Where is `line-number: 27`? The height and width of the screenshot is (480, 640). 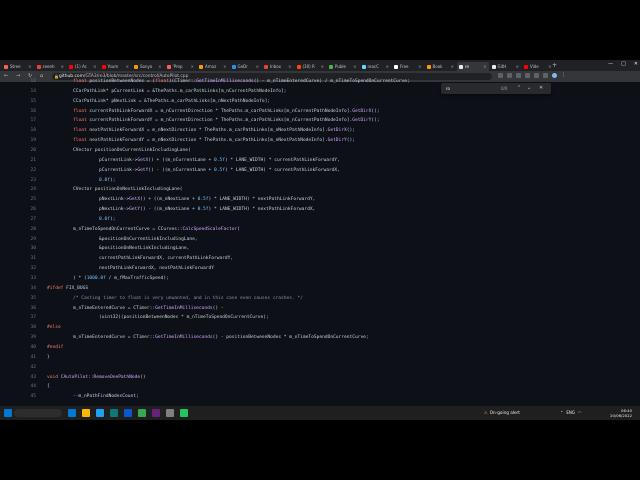
line-number: 27 is located at coordinates (27, 220).